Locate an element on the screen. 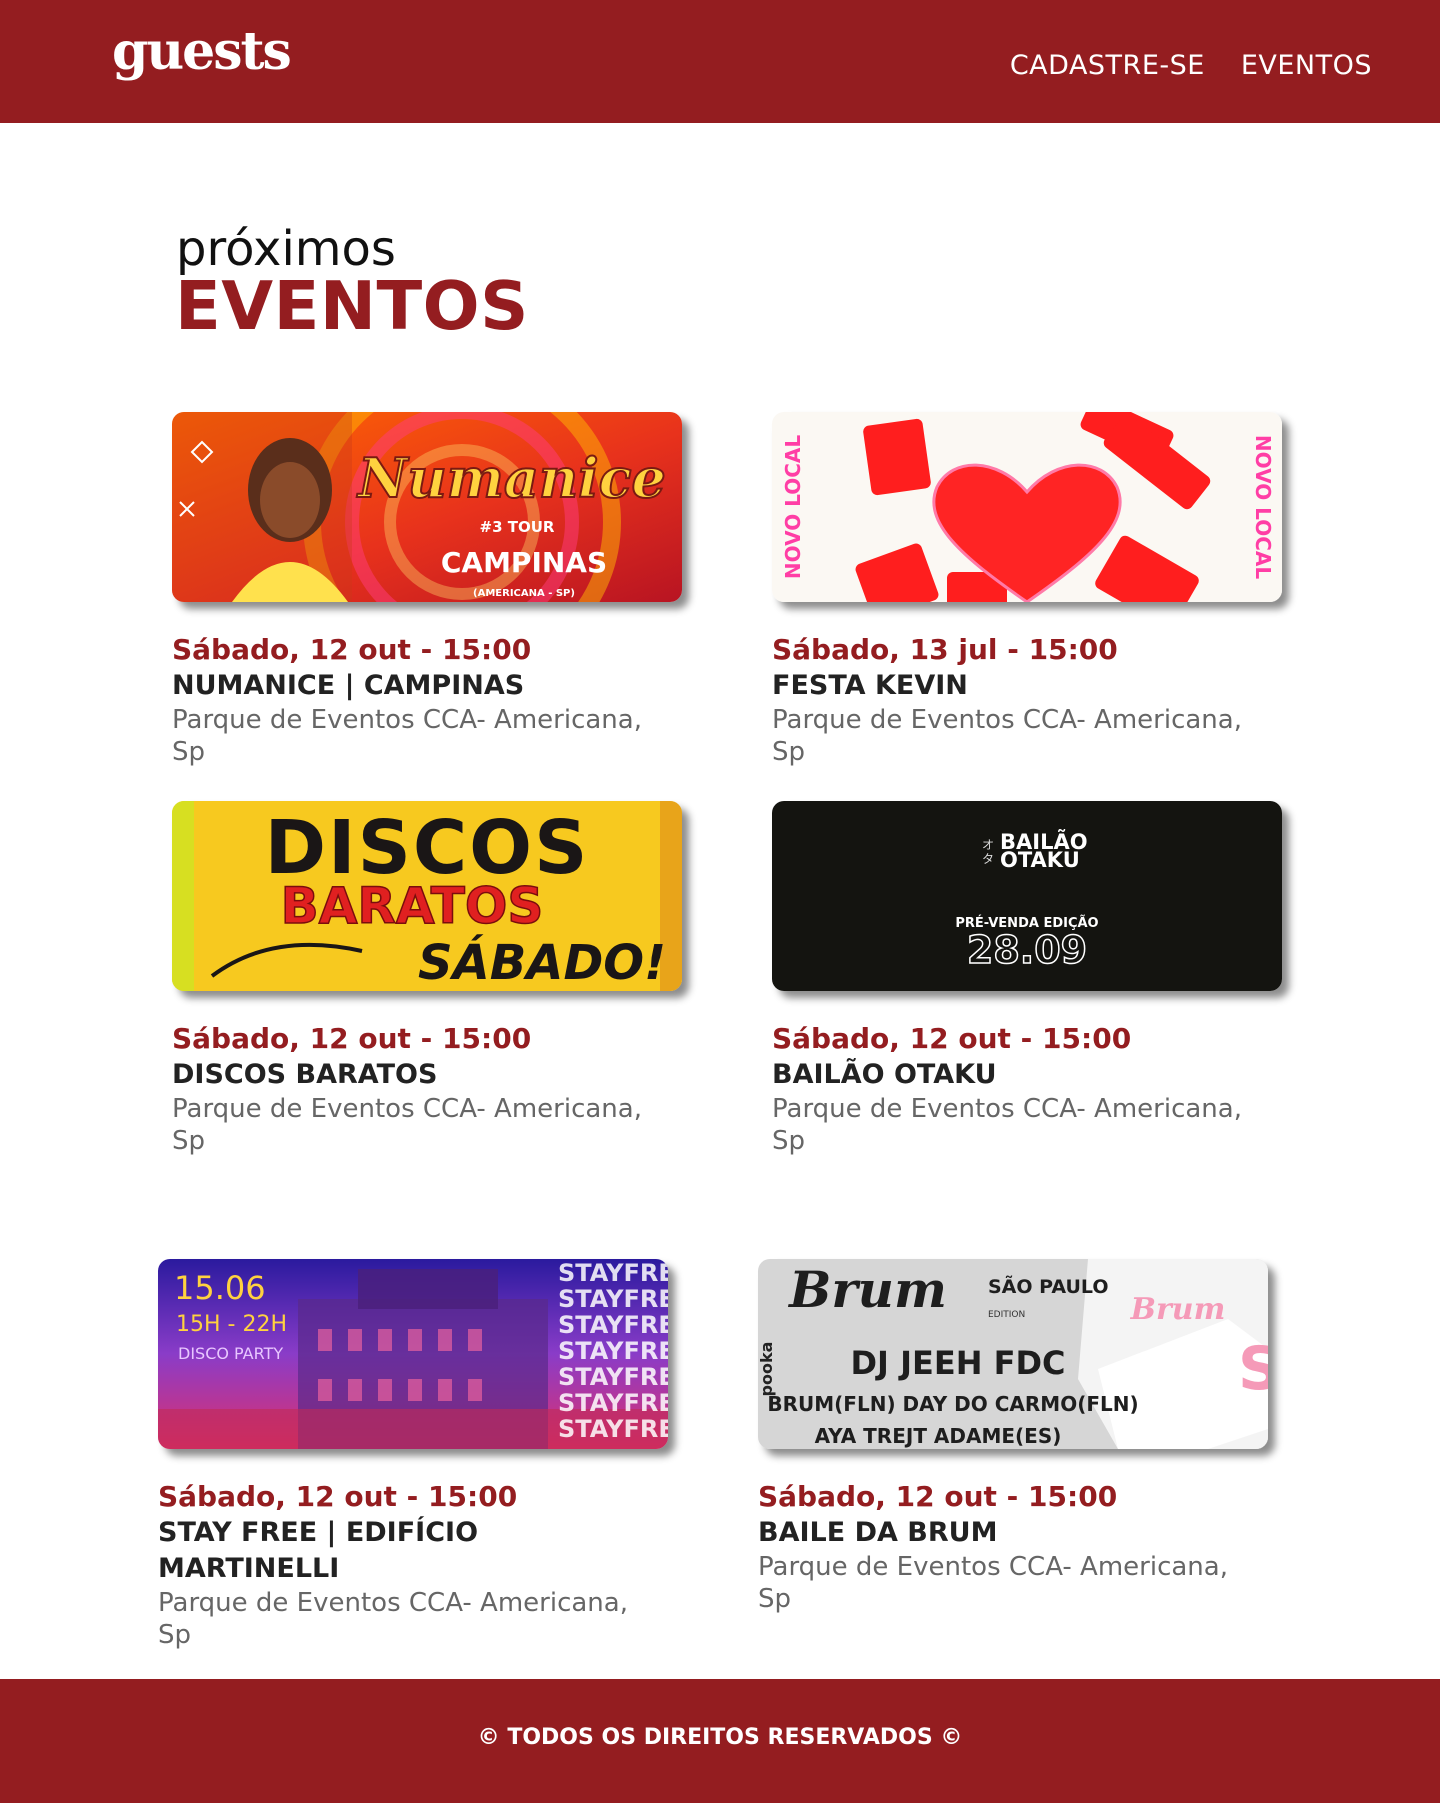  copyright-text: © TODOS OS DIREITOS RESERVADOS © is located at coordinates (720, 1737).